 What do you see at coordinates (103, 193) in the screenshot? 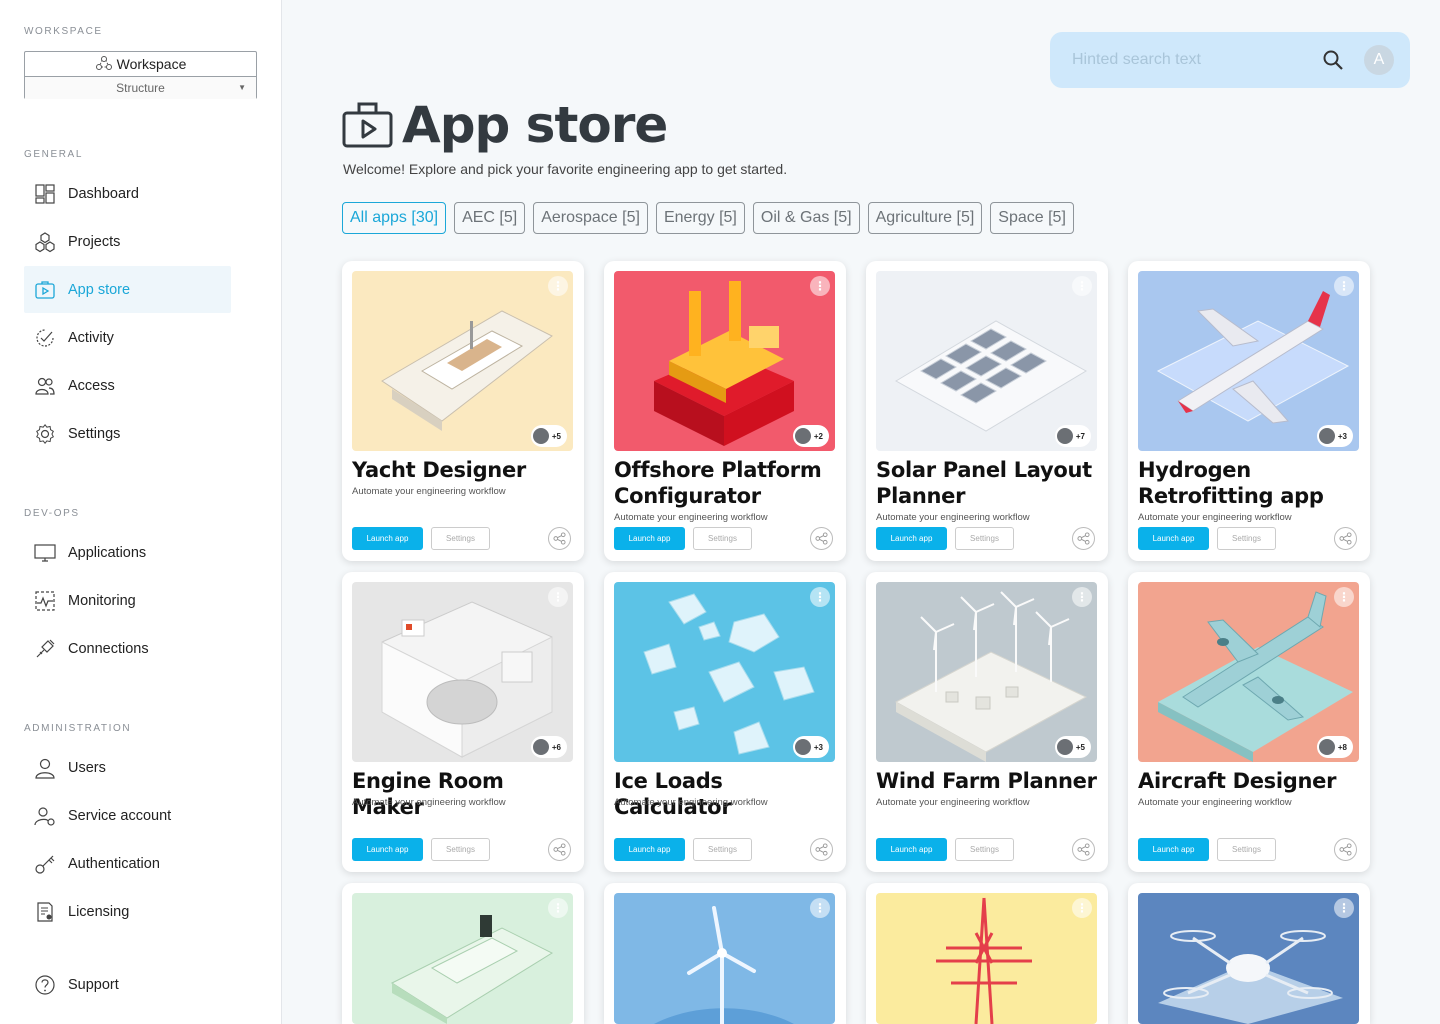
I see `sidebar-item-label: Dashboard` at bounding box center [103, 193].